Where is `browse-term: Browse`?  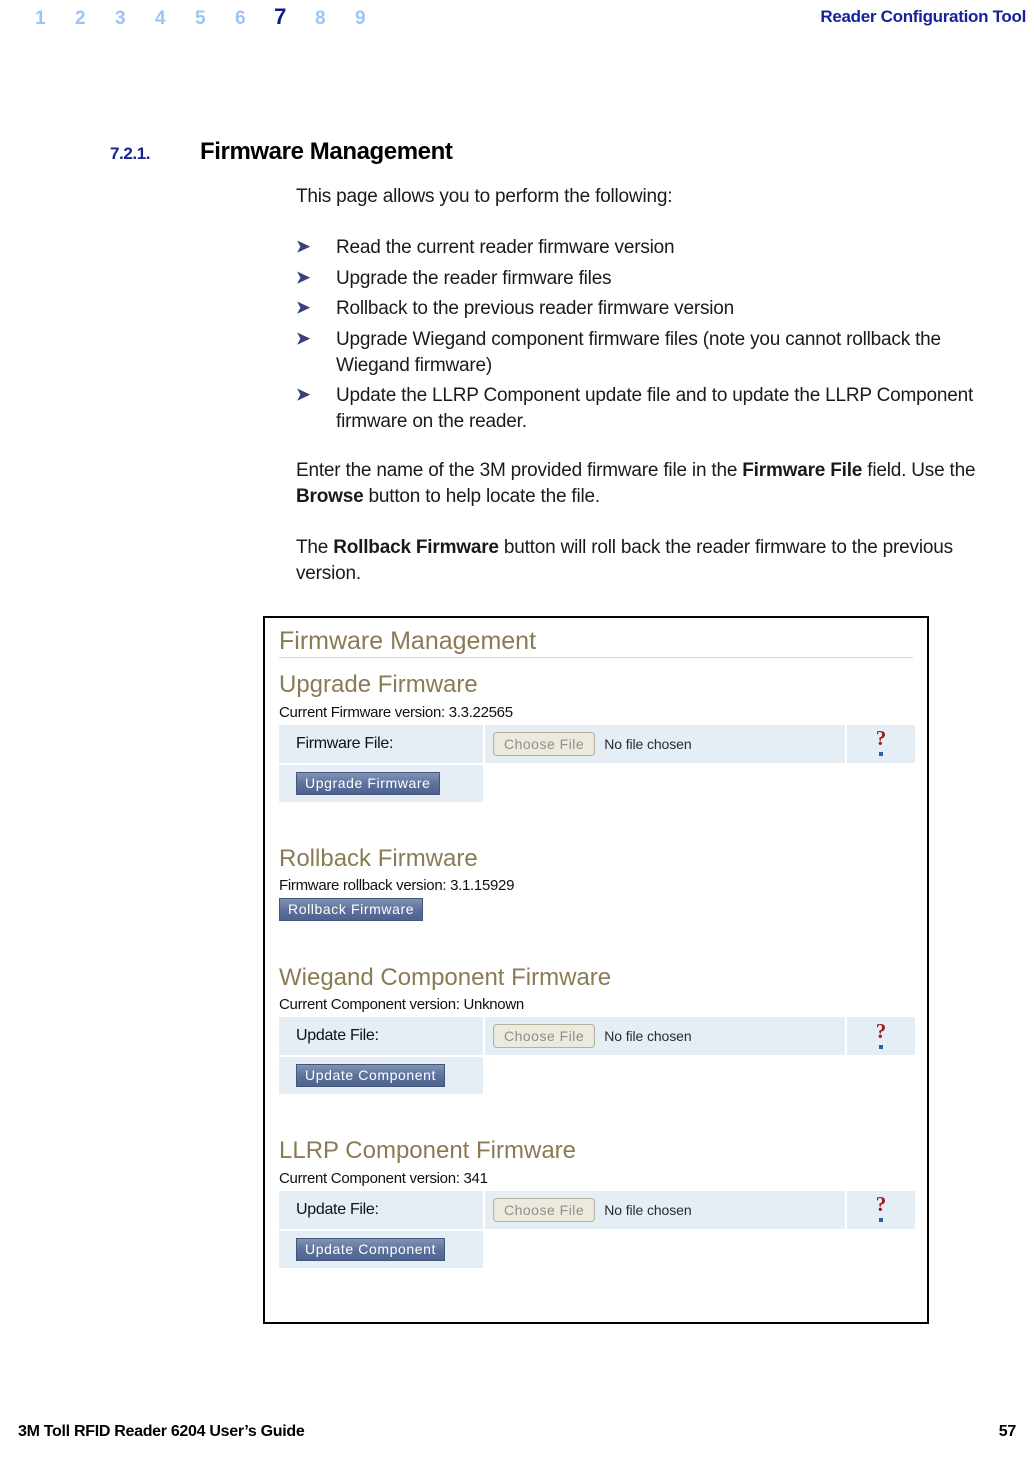 browse-term: Browse is located at coordinates (330, 496).